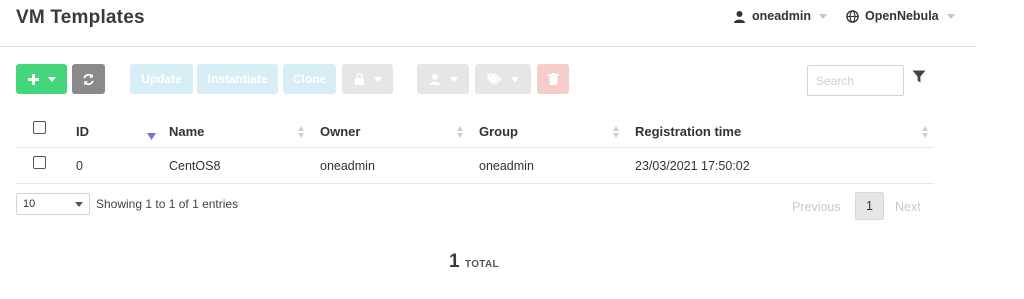 The height and width of the screenshot is (299, 1024). Describe the element at coordinates (340, 131) in the screenshot. I see `column-header-owner: Owner` at that location.